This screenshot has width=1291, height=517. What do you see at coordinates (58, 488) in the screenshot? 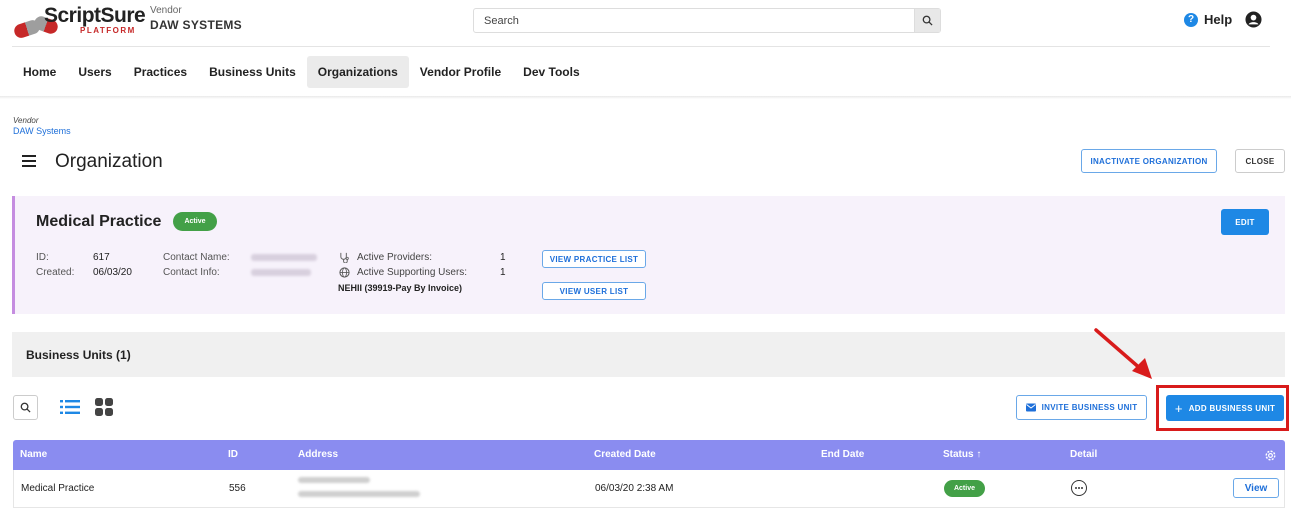
I see `row-name: Medical Practice` at bounding box center [58, 488].